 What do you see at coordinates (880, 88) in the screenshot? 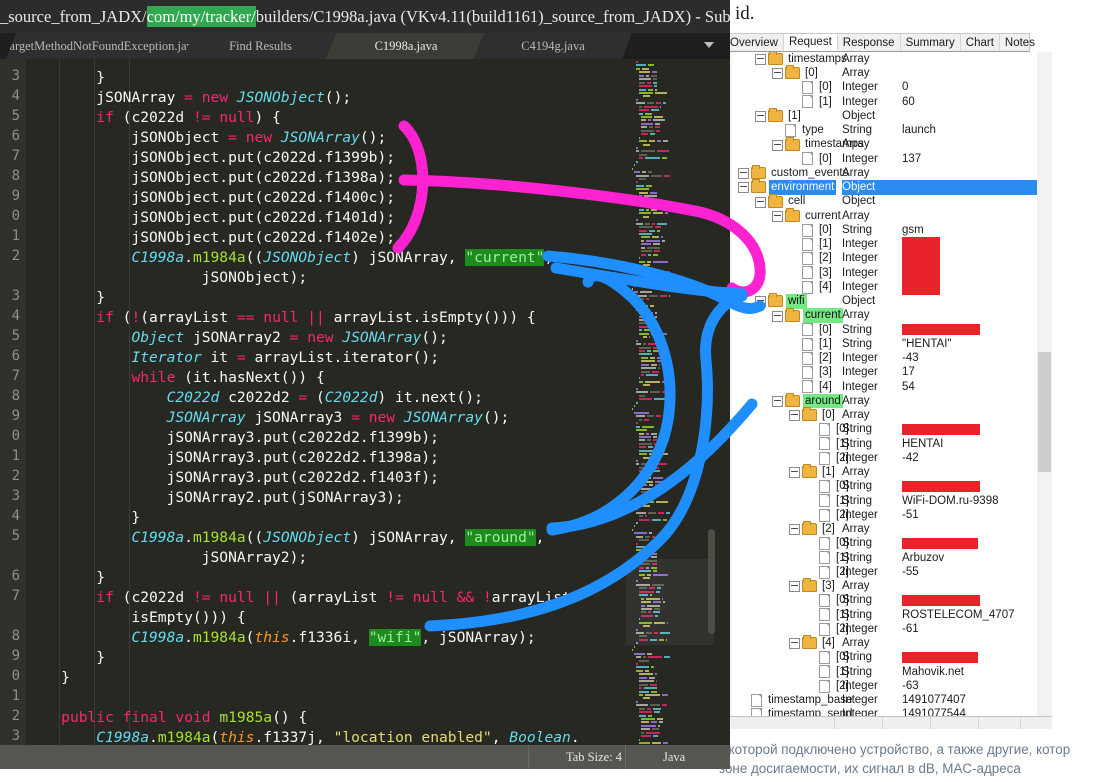
I see `tree-row: [0] Integer 0` at bounding box center [880, 88].